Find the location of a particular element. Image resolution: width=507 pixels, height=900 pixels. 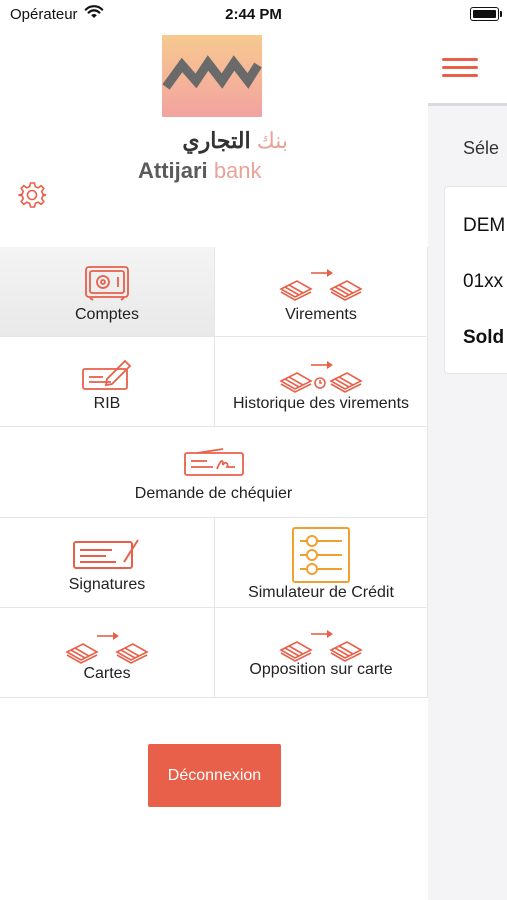

transfer-history-icon is located at coordinates (321, 378).